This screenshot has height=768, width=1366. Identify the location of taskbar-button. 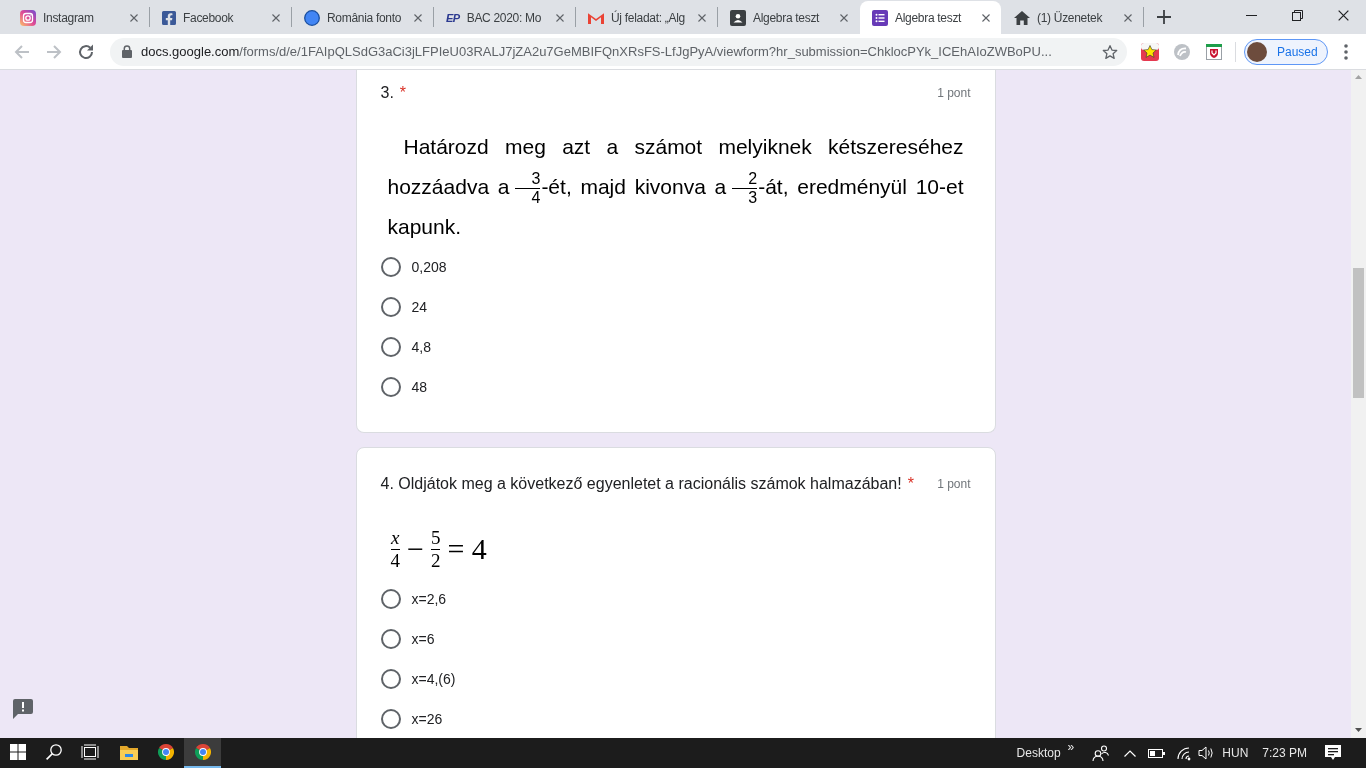
(202, 753).